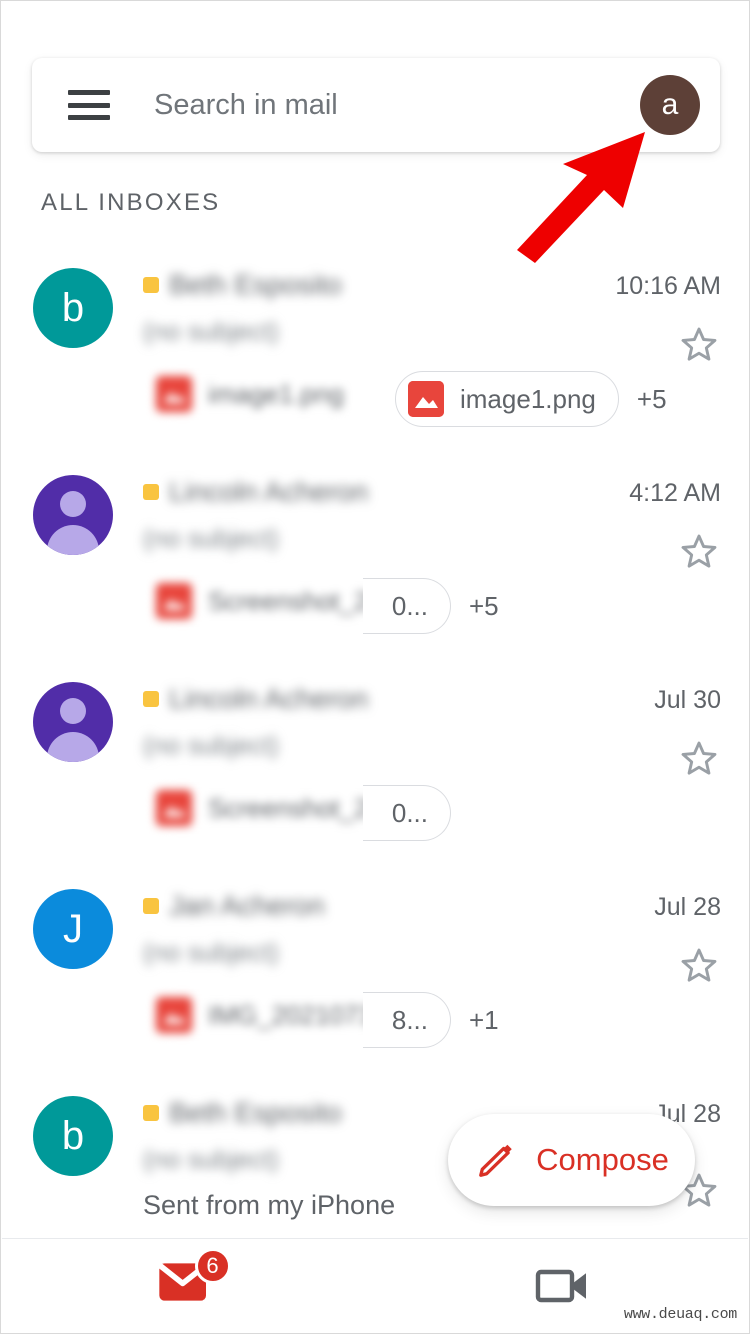  I want to click on compose-button: Compose, so click(571, 1160).